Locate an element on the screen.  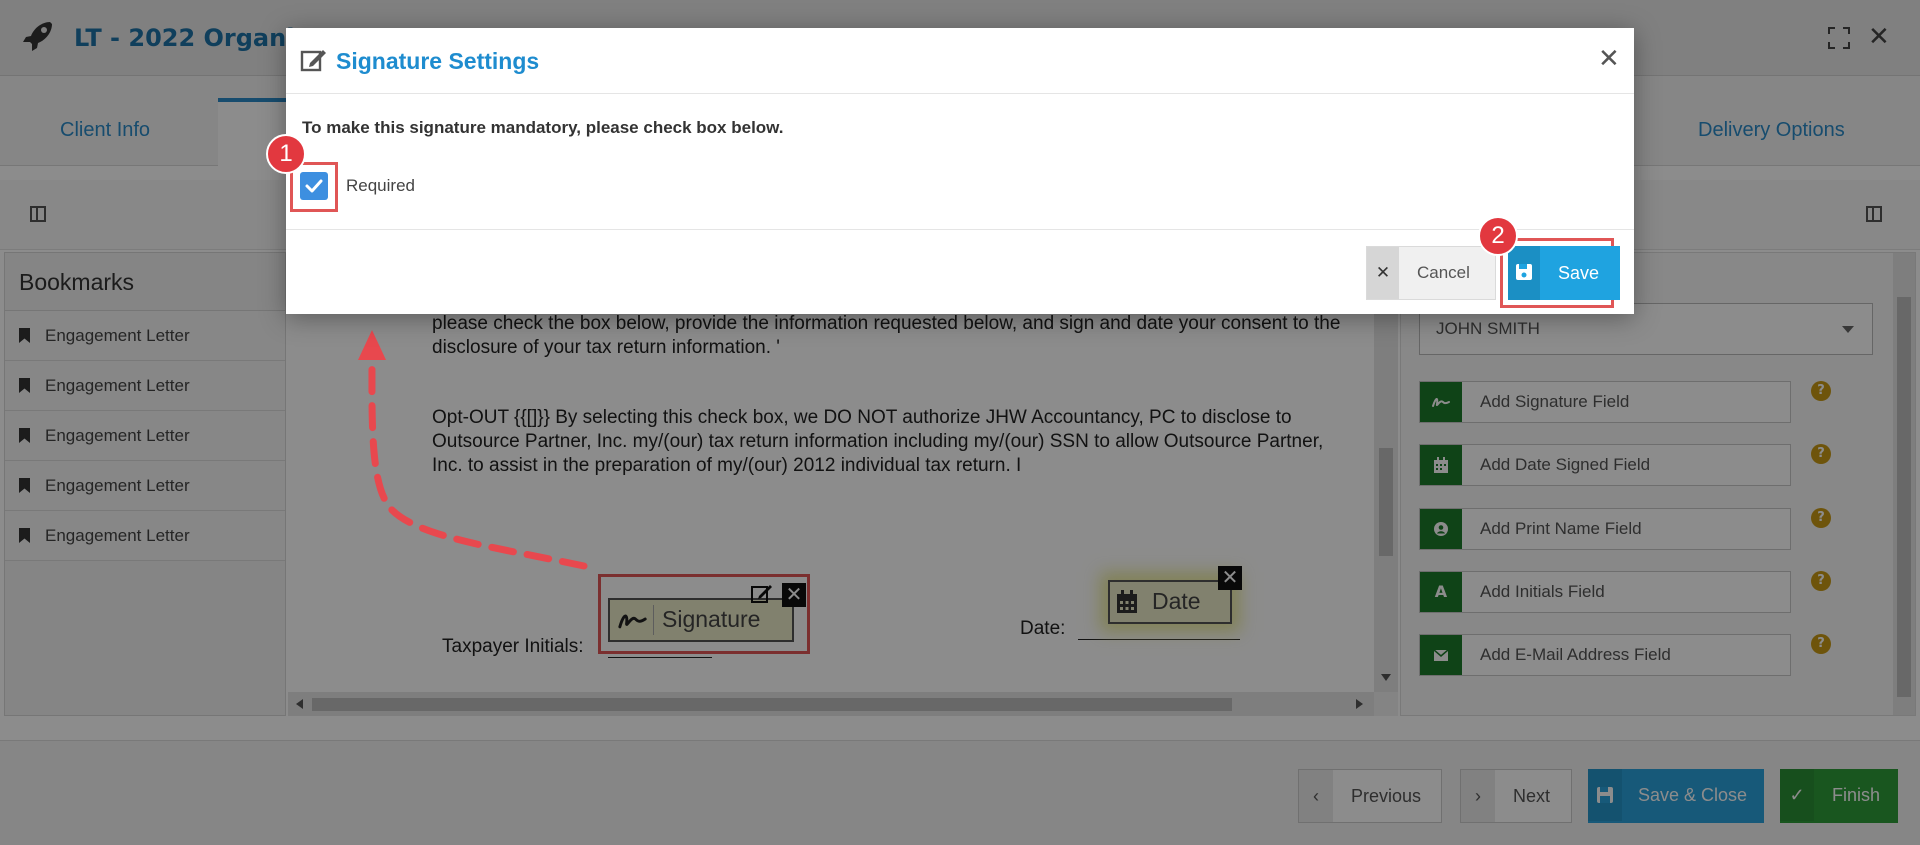
checkmark-icon is located at coordinates (314, 186).